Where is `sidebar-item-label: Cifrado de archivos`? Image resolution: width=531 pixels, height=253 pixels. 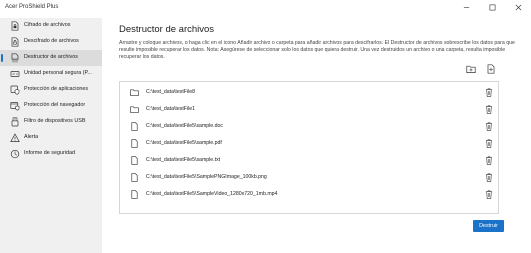
sidebar-item-label: Cifrado de archivos is located at coordinates (47, 25).